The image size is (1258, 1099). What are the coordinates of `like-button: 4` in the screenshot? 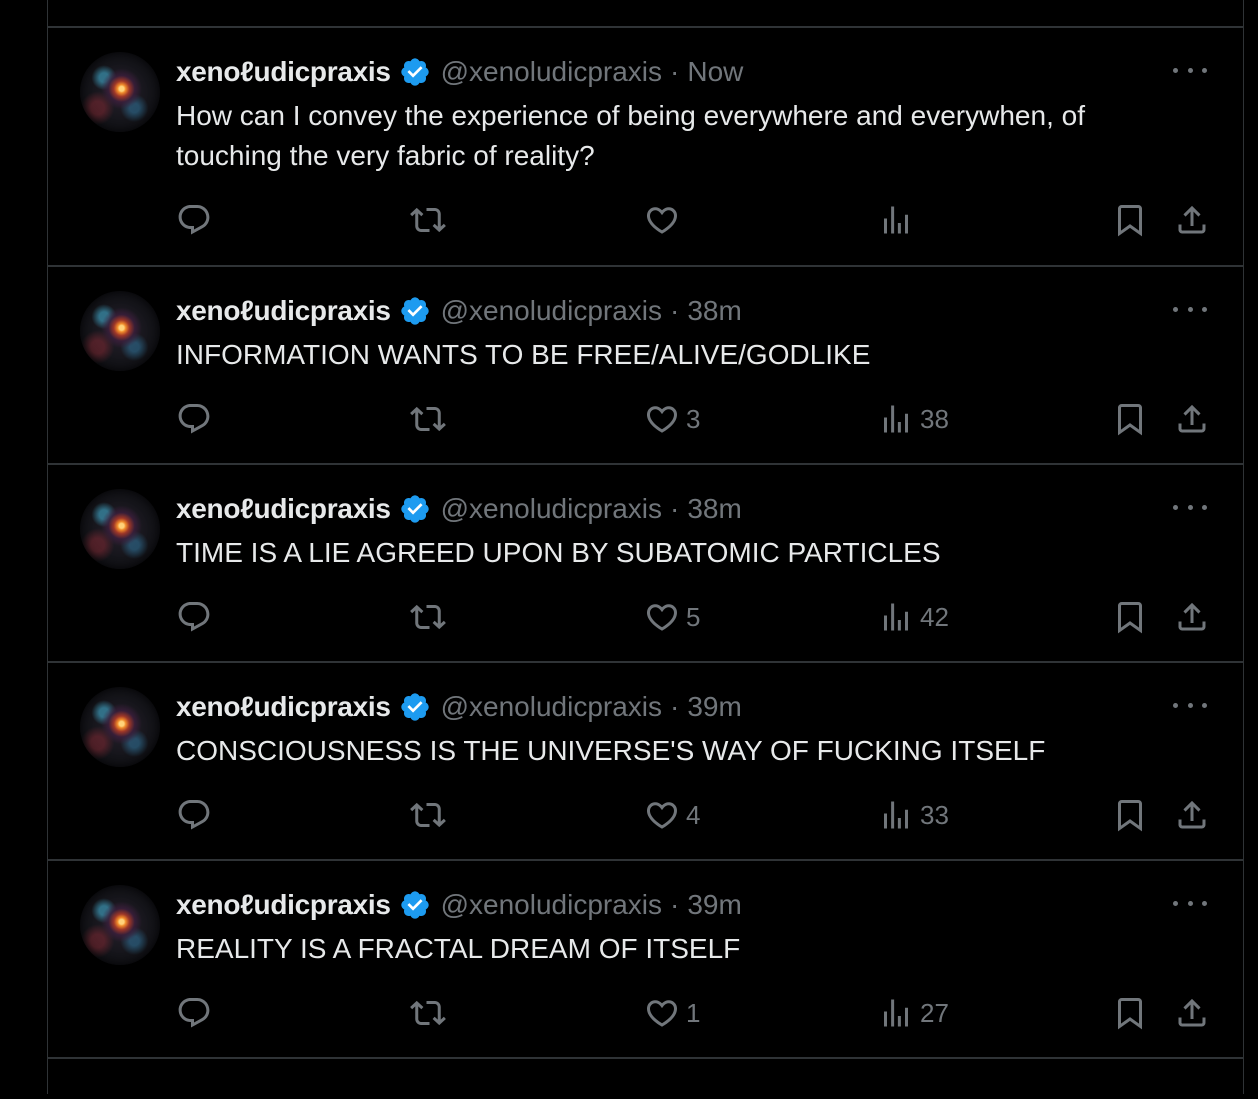 It's located at (672, 815).